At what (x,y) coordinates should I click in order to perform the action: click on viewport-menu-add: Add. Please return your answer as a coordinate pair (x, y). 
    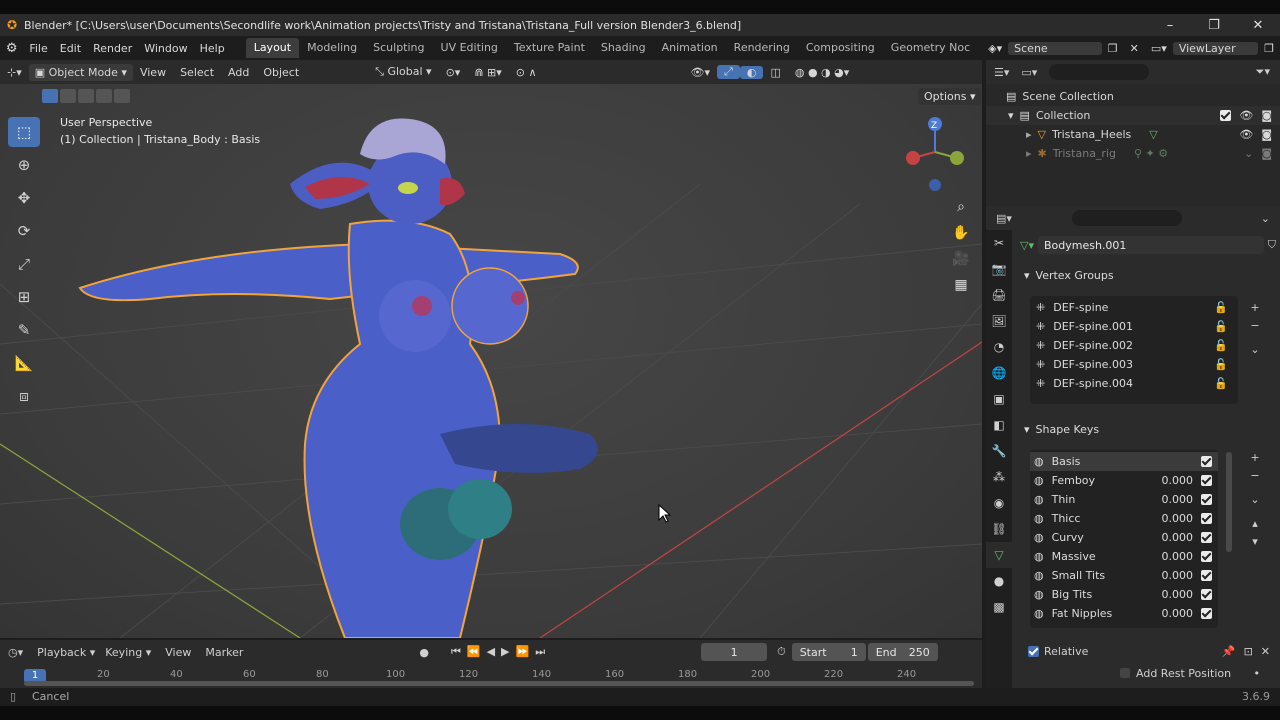
    Looking at the image, I should click on (238, 72).